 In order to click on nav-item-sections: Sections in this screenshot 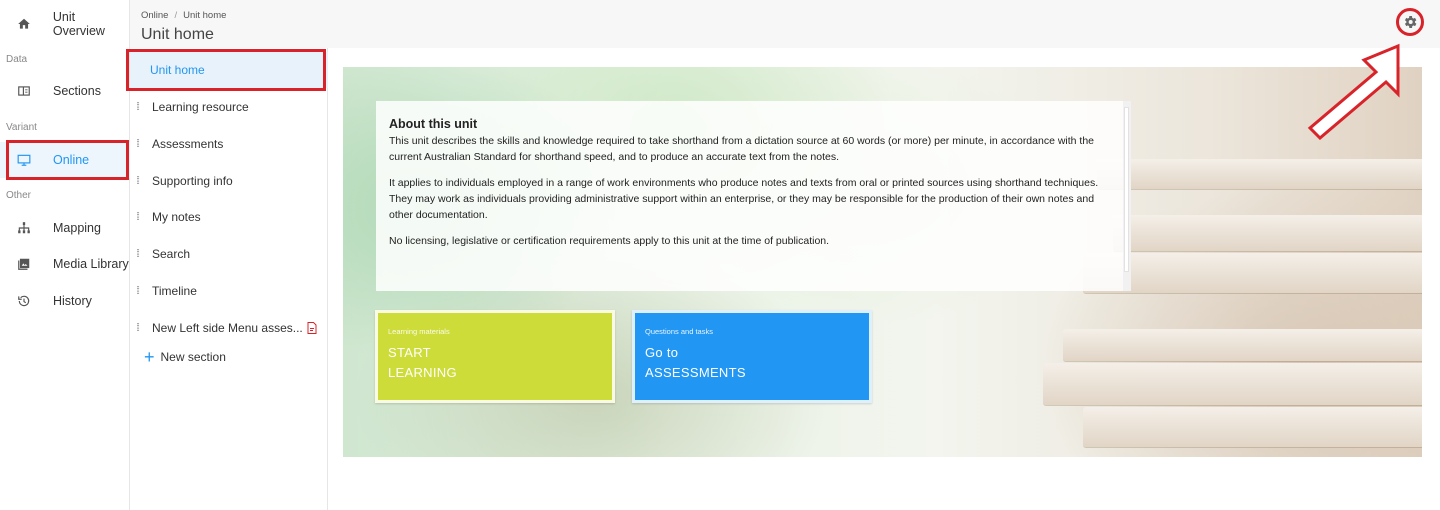, I will do `click(65, 91)`.